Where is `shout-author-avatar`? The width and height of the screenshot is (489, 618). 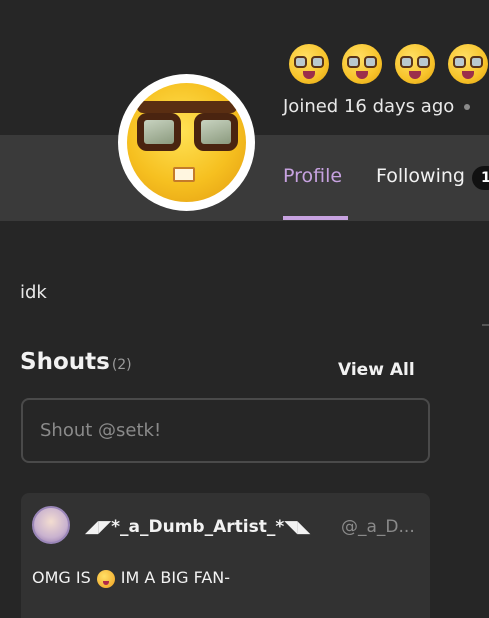 shout-author-avatar is located at coordinates (51, 525).